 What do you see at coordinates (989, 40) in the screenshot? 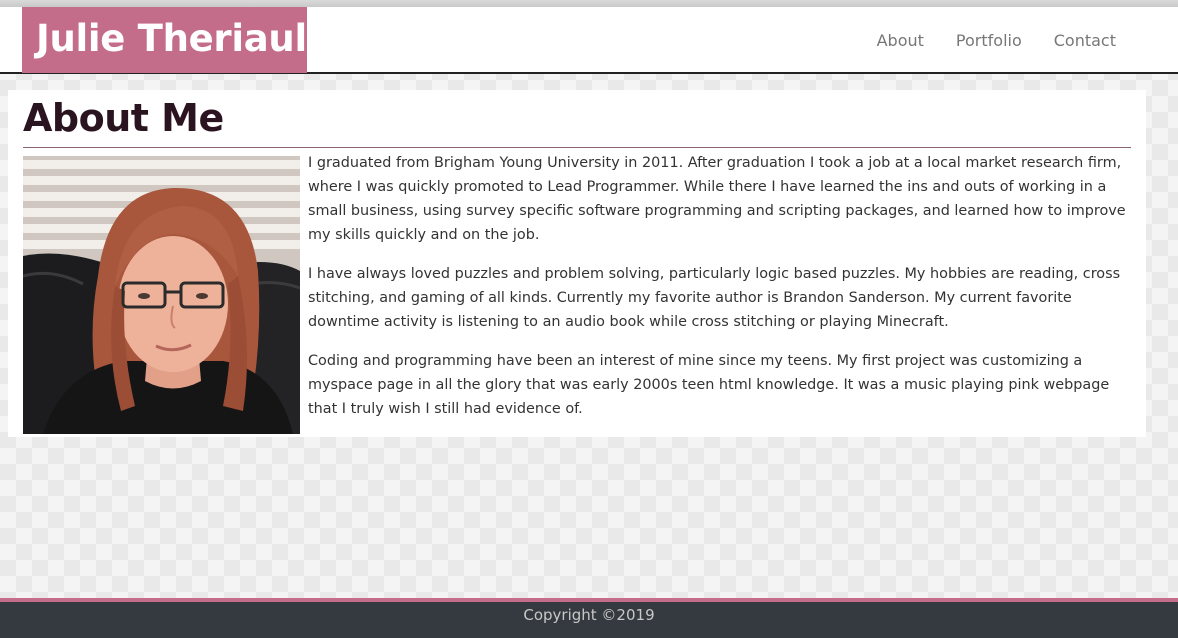
I see `nav-link-portfolio: Portfolio` at bounding box center [989, 40].